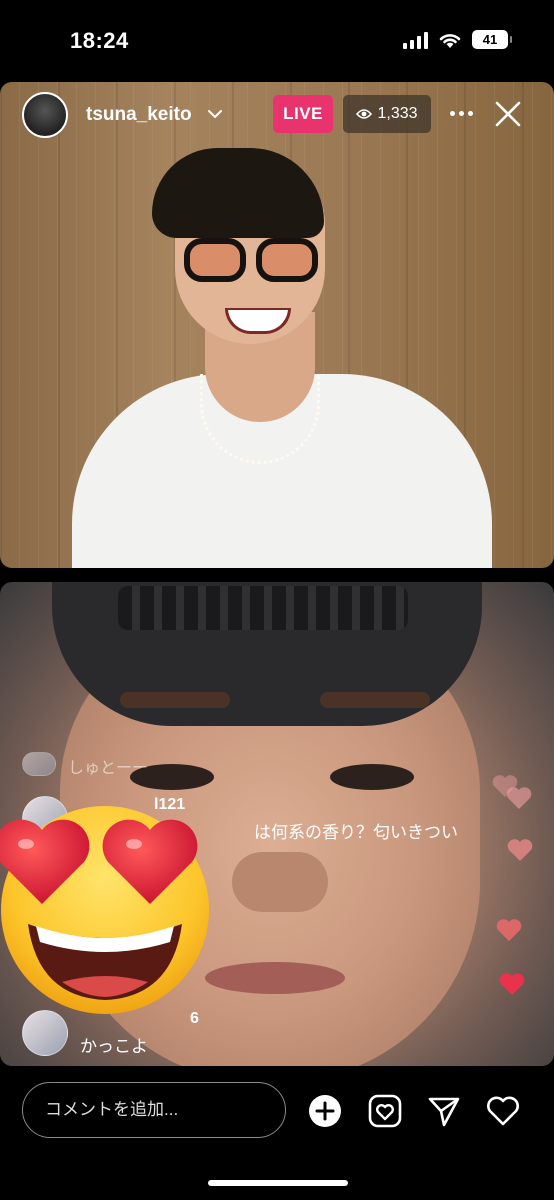 This screenshot has height=1200, width=554. What do you see at coordinates (461, 113) in the screenshot?
I see `more-options-icon` at bounding box center [461, 113].